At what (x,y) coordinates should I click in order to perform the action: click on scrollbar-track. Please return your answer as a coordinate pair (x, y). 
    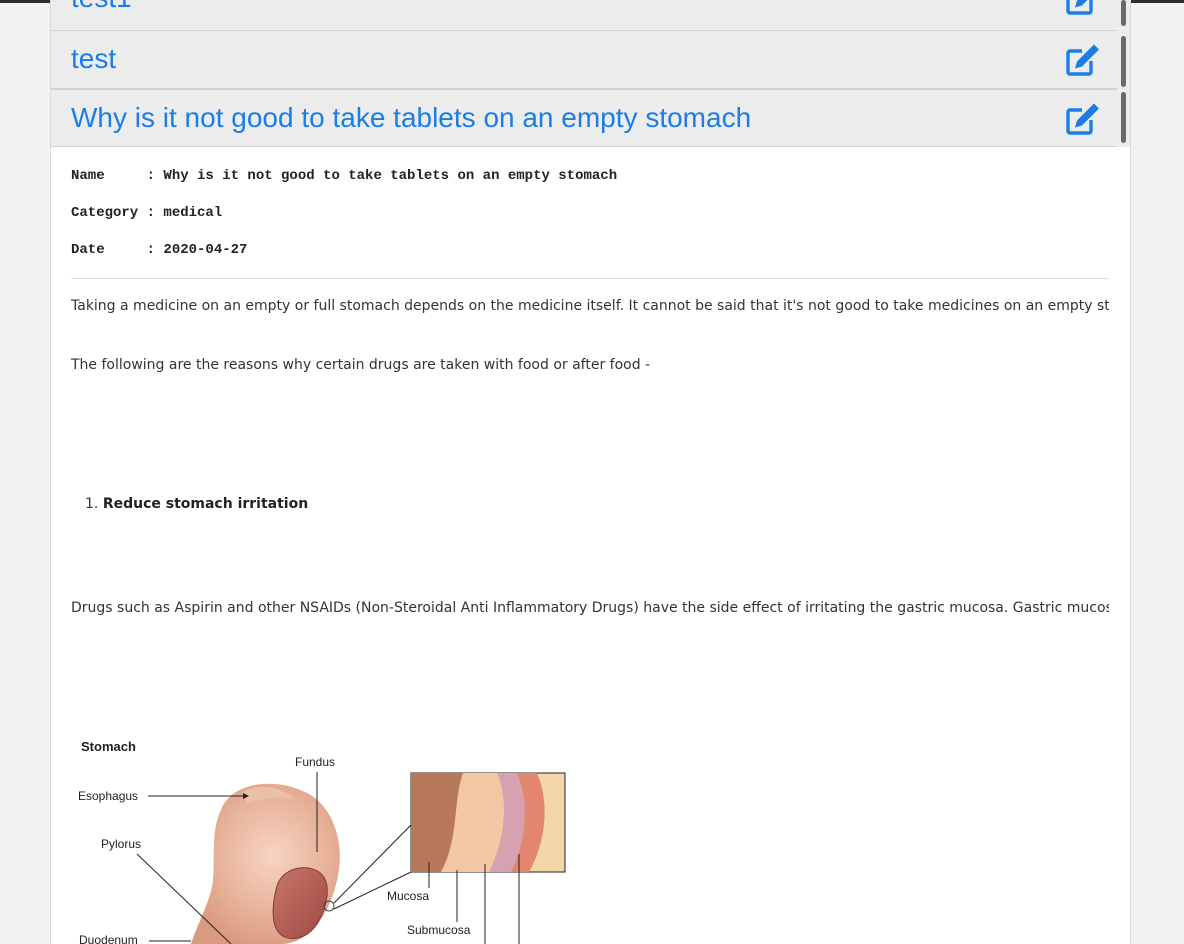
    Looking at the image, I should click on (1123, 73).